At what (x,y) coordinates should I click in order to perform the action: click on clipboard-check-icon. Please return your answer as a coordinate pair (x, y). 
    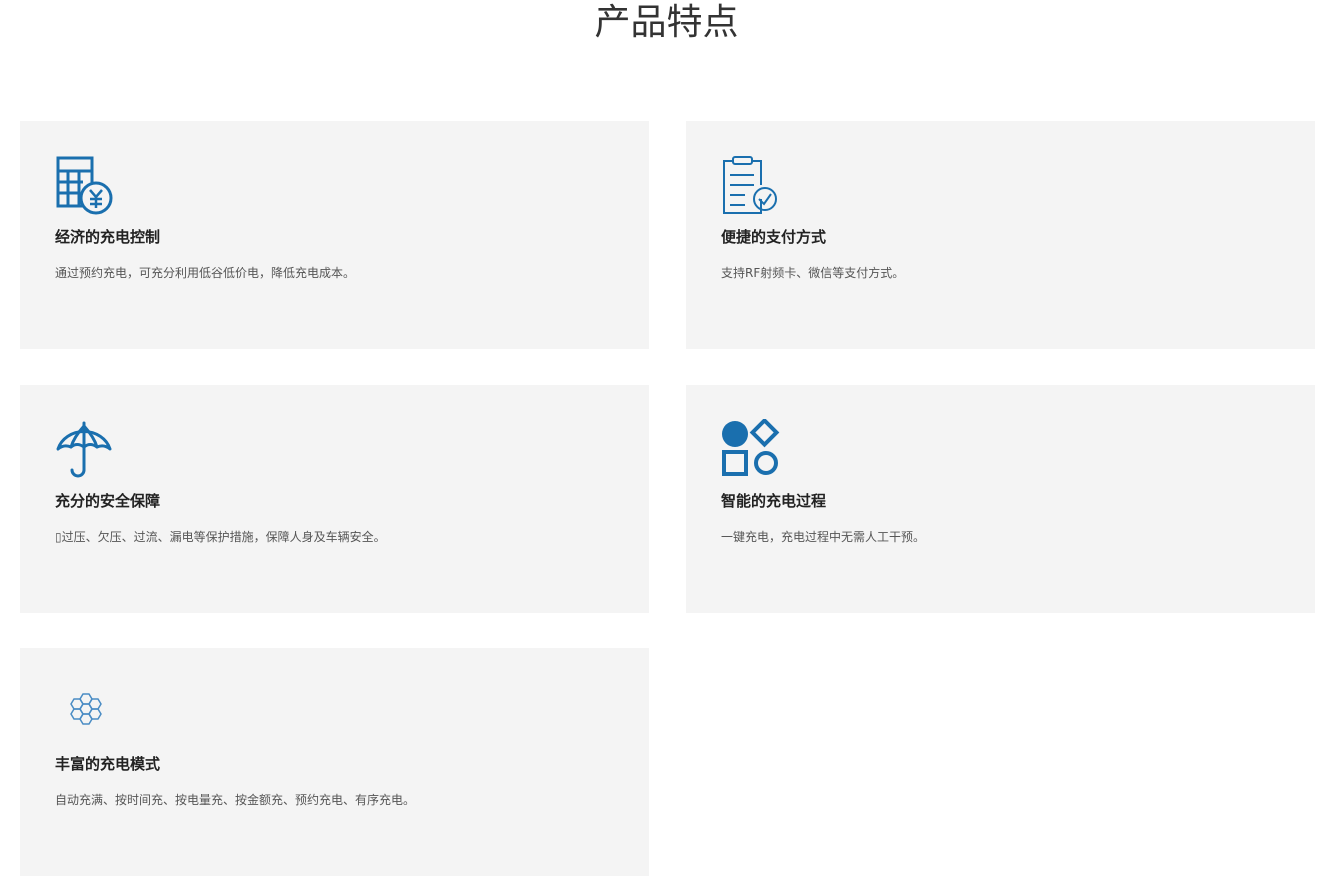
    Looking at the image, I should click on (751, 185).